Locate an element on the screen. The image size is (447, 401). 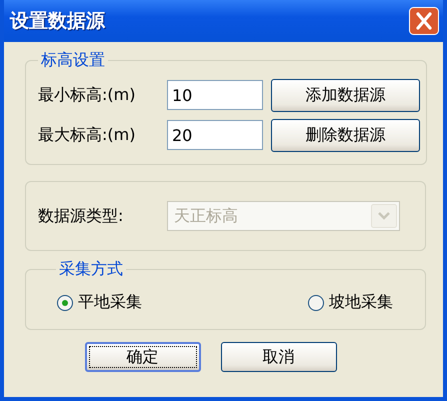
radio-option: 坡地采集 is located at coordinates (350, 302).